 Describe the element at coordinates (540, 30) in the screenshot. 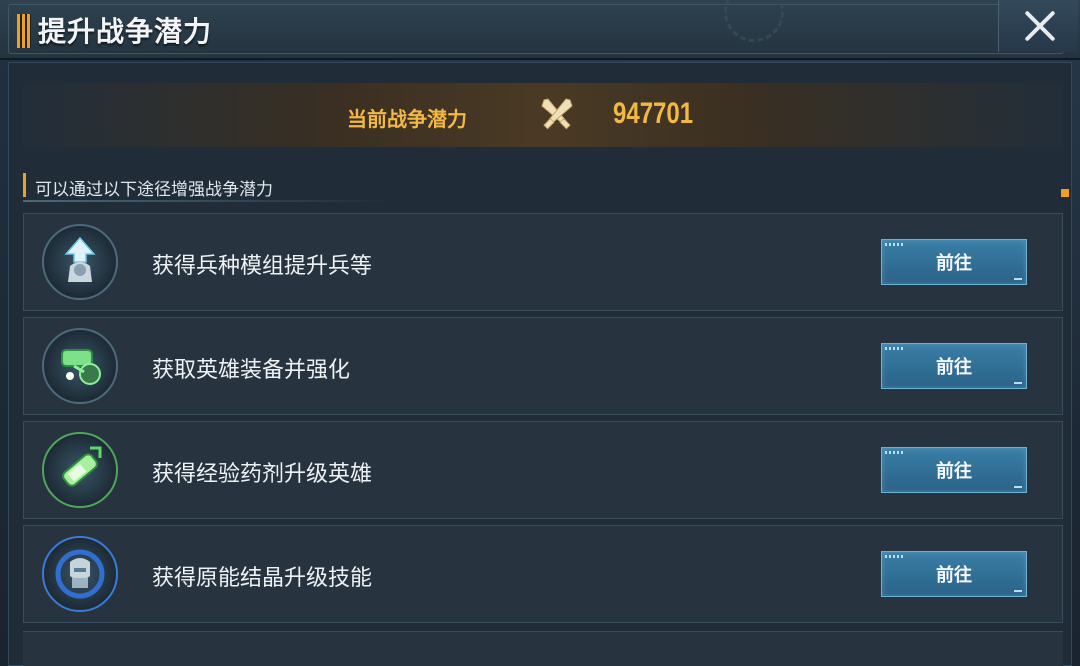

I see `title-bar: 提升战争潜力` at that location.